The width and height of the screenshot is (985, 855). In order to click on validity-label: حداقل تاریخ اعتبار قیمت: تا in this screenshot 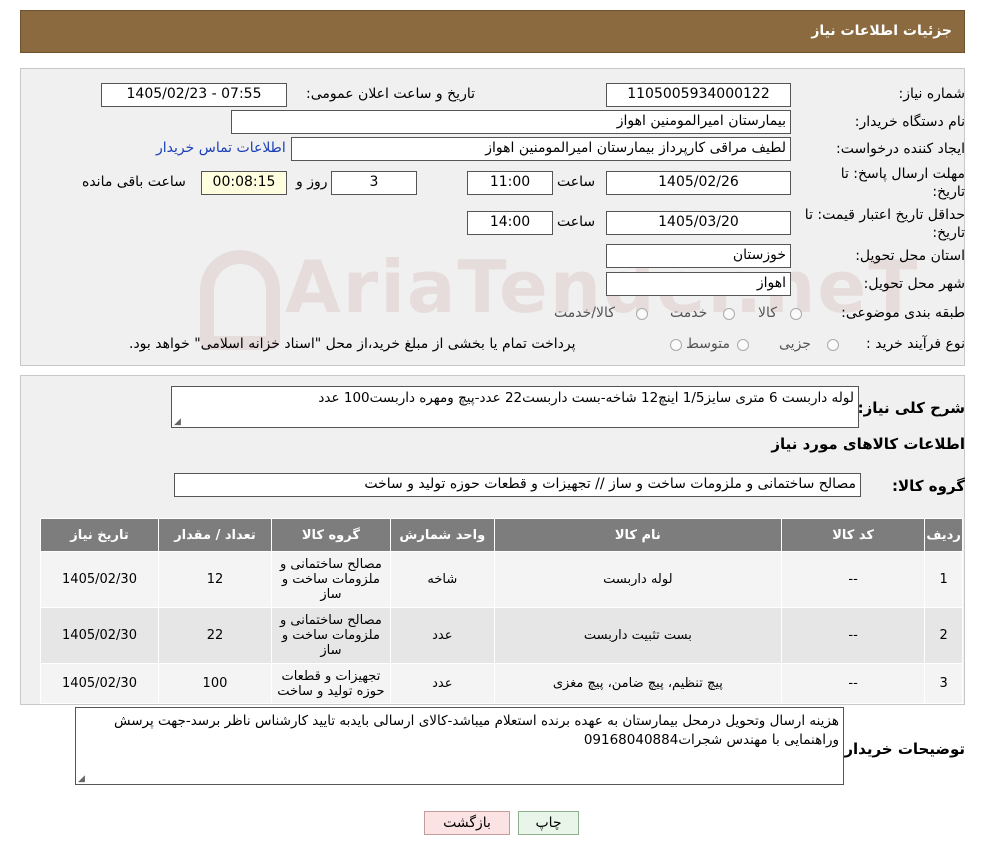, I will do `click(884, 215)`.